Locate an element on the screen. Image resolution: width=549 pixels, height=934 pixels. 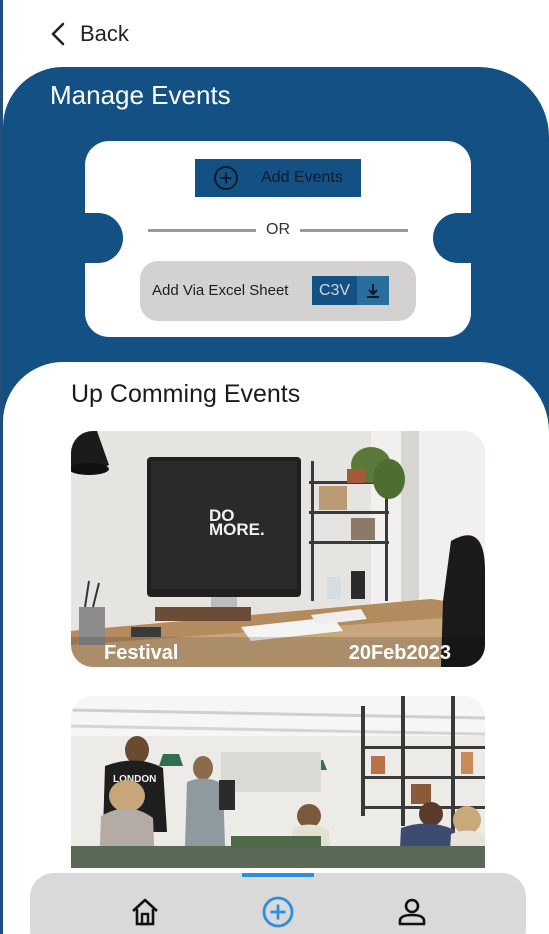
event-name: Festival is located at coordinates (141, 653).